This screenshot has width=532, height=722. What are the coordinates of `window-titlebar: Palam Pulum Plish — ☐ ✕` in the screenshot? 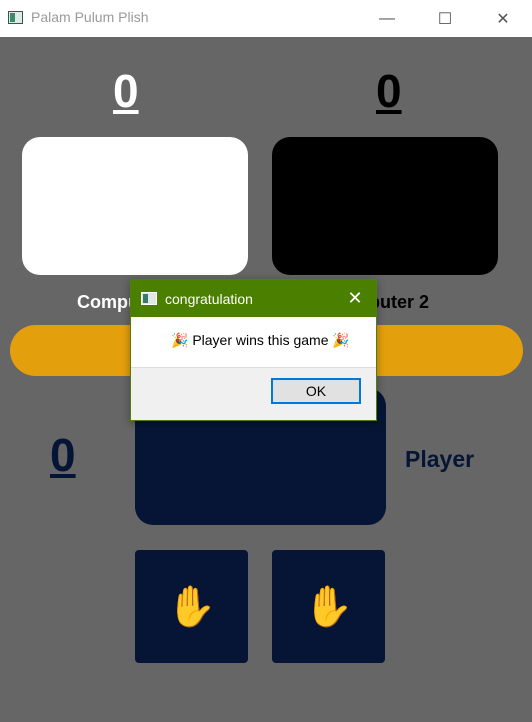 It's located at (266, 18).